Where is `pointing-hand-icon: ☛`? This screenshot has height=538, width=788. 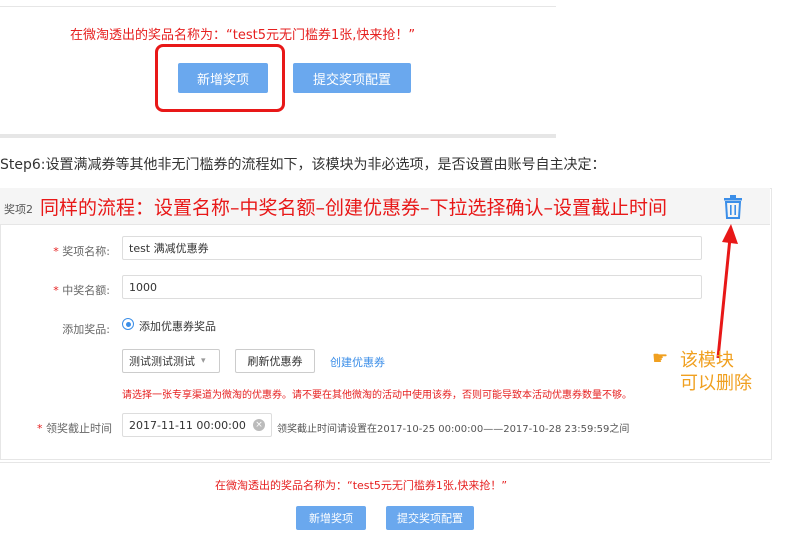
pointing-hand-icon: ☛ is located at coordinates (660, 358).